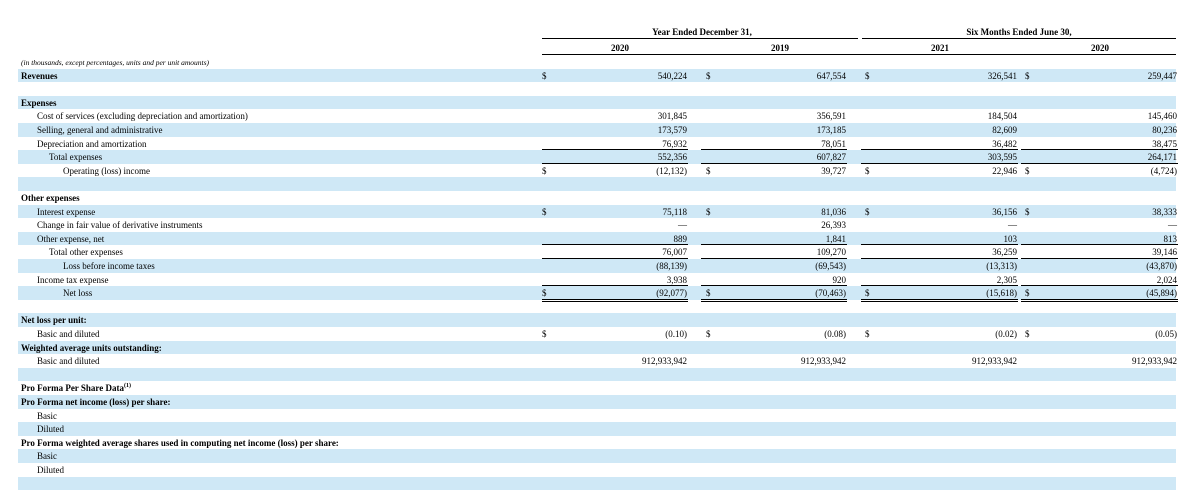 The image size is (1200, 499). Describe the element at coordinates (835, 334) in the screenshot. I see `cell-value: (0.08)` at that location.